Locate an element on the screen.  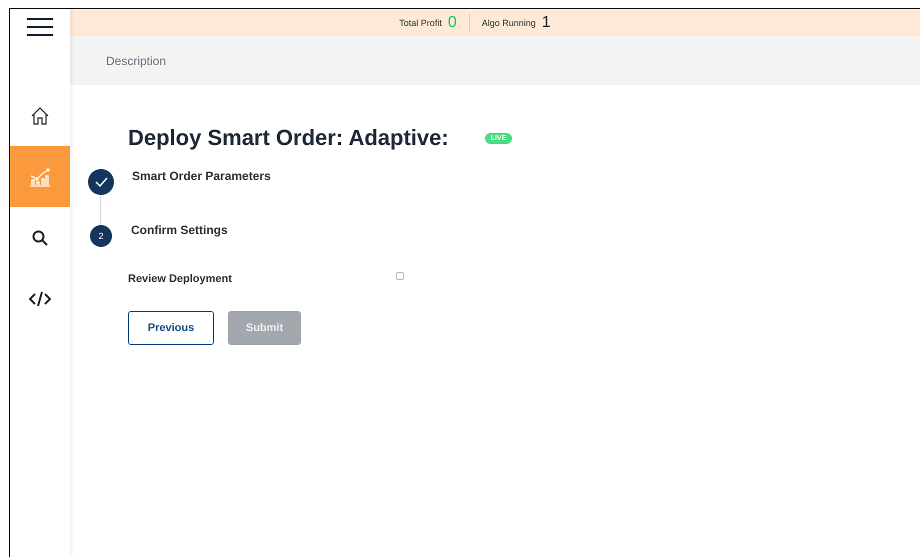
previous-button: Previous is located at coordinates (171, 328).